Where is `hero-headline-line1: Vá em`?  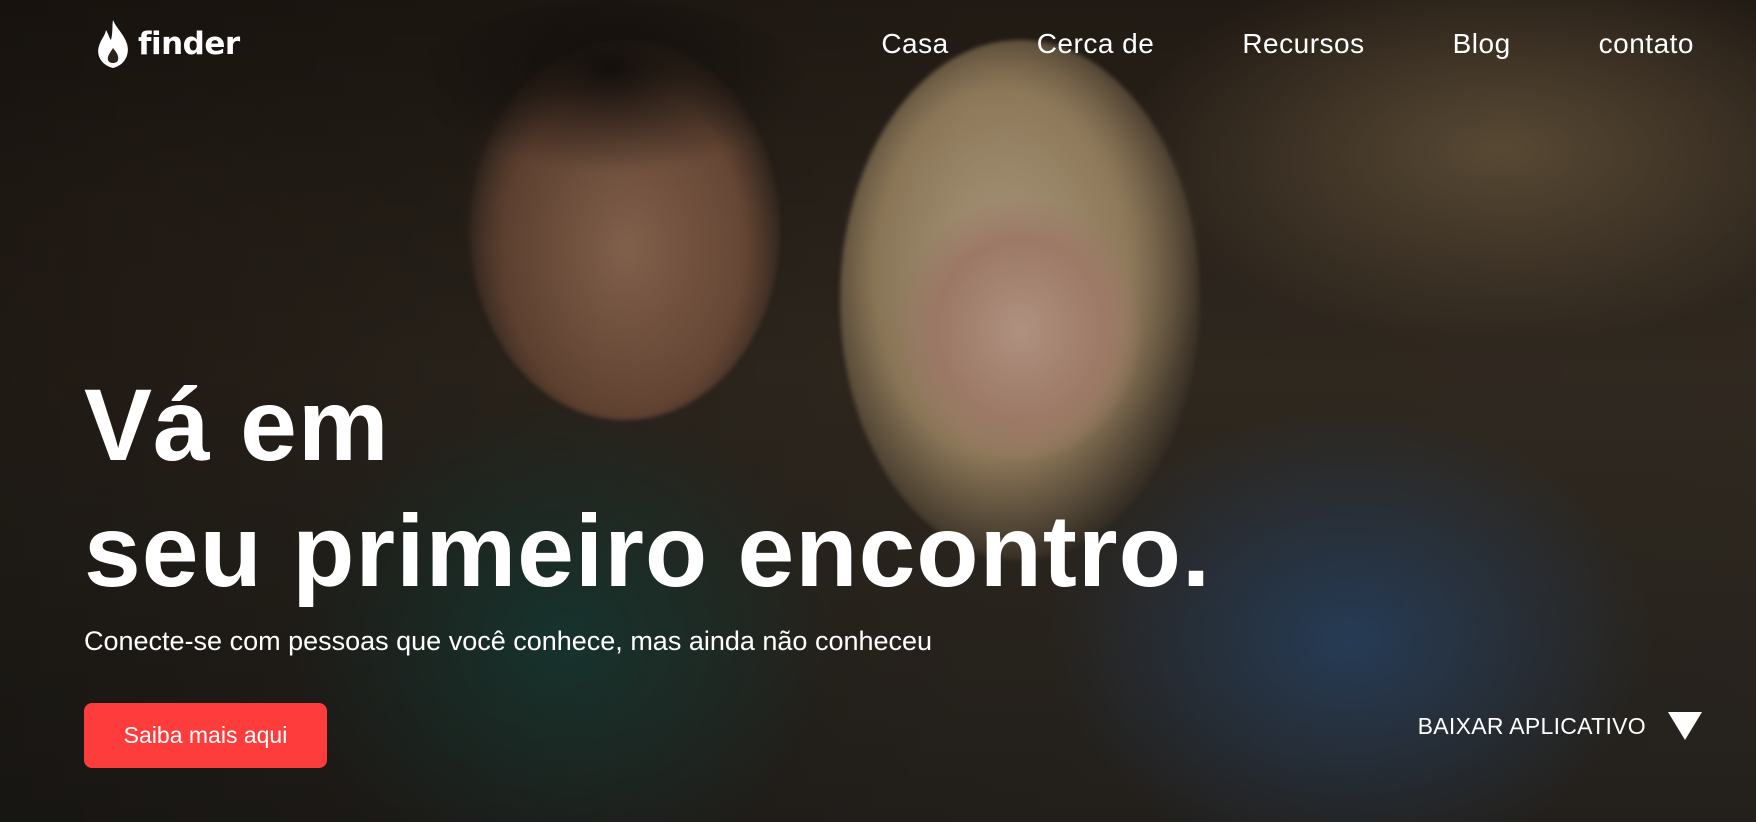 hero-headline-line1: Vá em is located at coordinates (237, 425).